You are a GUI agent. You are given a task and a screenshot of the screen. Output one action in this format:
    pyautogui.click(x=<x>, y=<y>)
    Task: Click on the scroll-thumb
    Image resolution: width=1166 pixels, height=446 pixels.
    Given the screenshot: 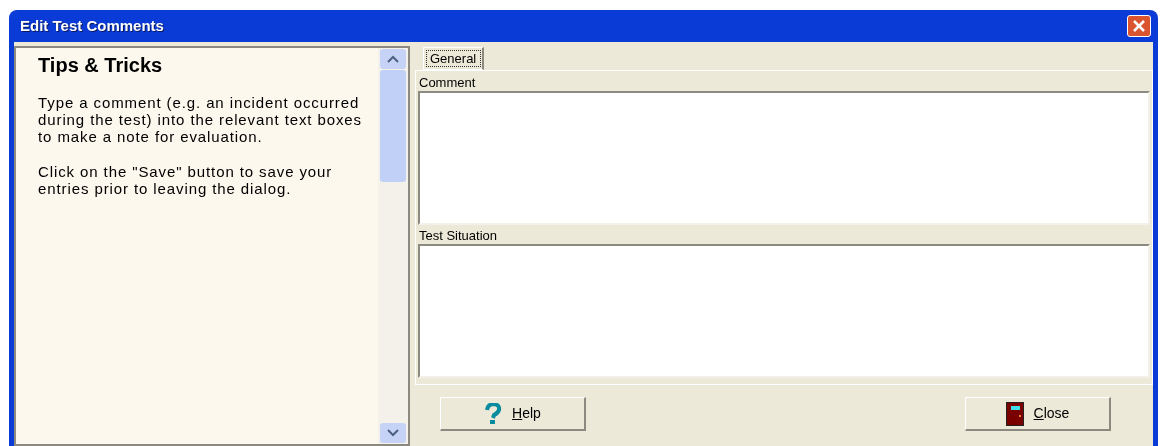 What is the action you would take?
    pyautogui.click(x=393, y=126)
    